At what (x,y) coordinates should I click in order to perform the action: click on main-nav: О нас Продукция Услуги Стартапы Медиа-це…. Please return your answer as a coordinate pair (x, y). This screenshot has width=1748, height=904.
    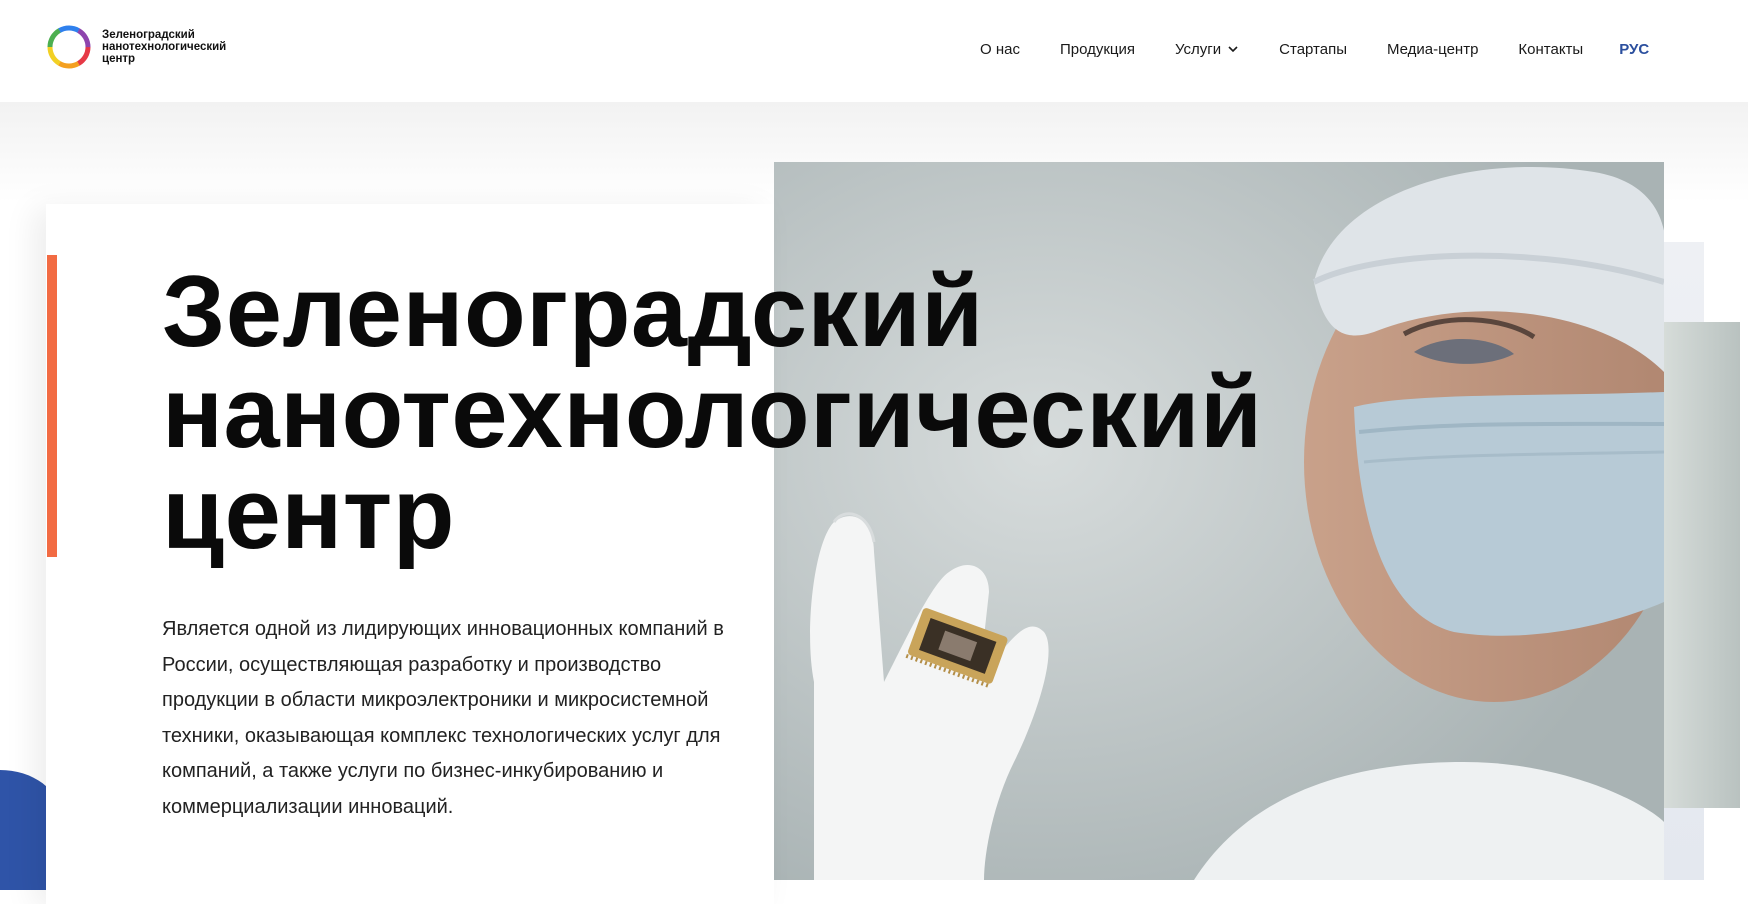
    Looking at the image, I should click on (1314, 49).